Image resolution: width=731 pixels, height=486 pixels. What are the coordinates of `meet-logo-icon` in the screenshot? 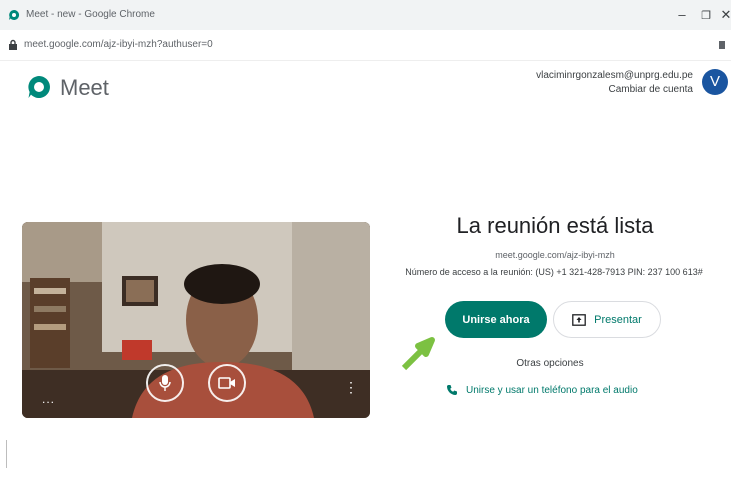 It's located at (39, 87).